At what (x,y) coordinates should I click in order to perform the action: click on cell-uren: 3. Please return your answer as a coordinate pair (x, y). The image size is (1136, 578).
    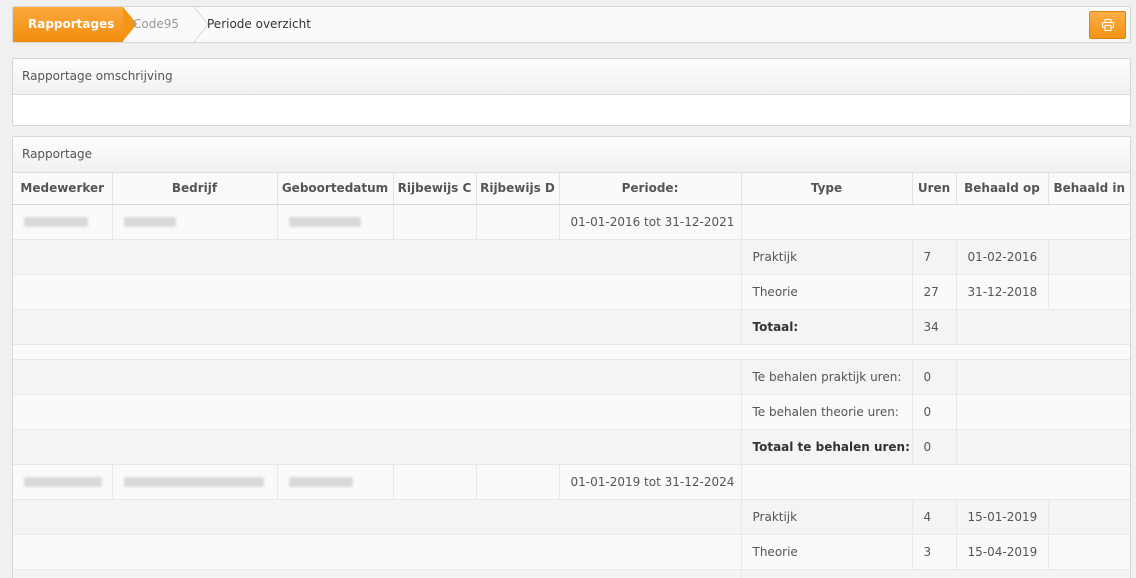
    Looking at the image, I should click on (933, 551).